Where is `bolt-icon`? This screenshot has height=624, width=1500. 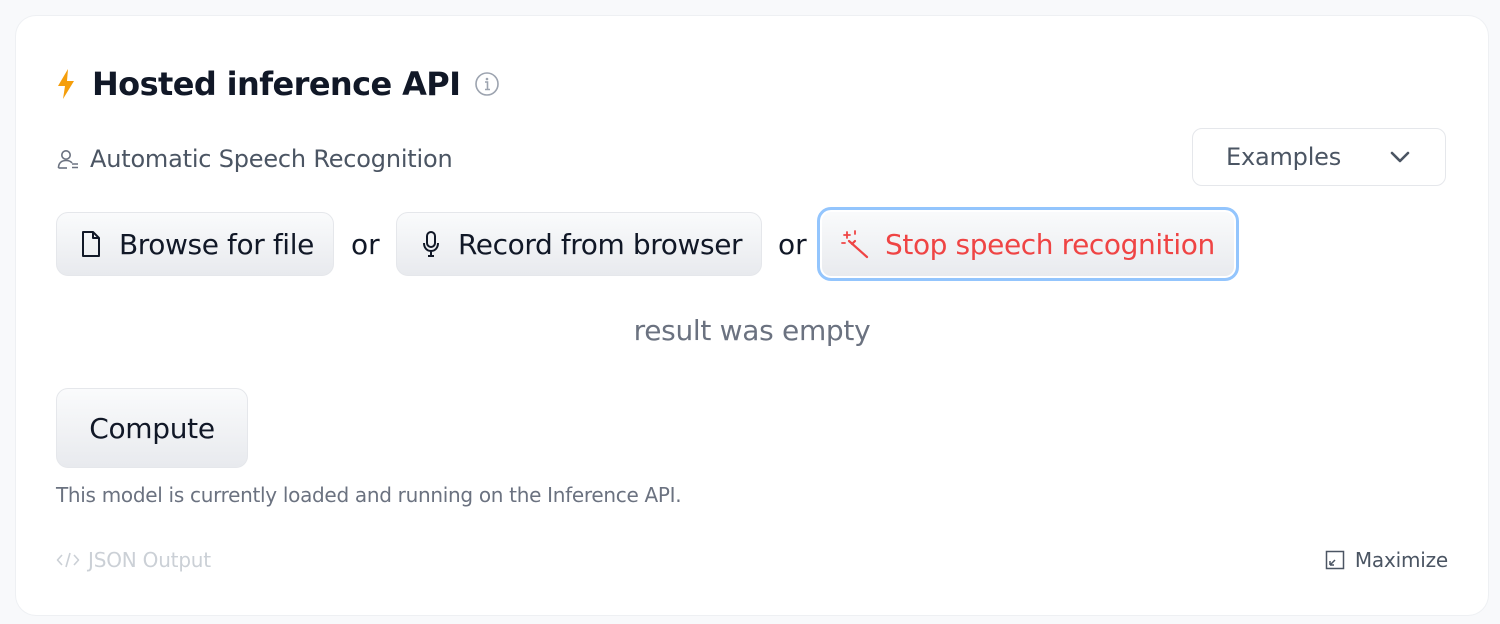
bolt-icon is located at coordinates (66, 84).